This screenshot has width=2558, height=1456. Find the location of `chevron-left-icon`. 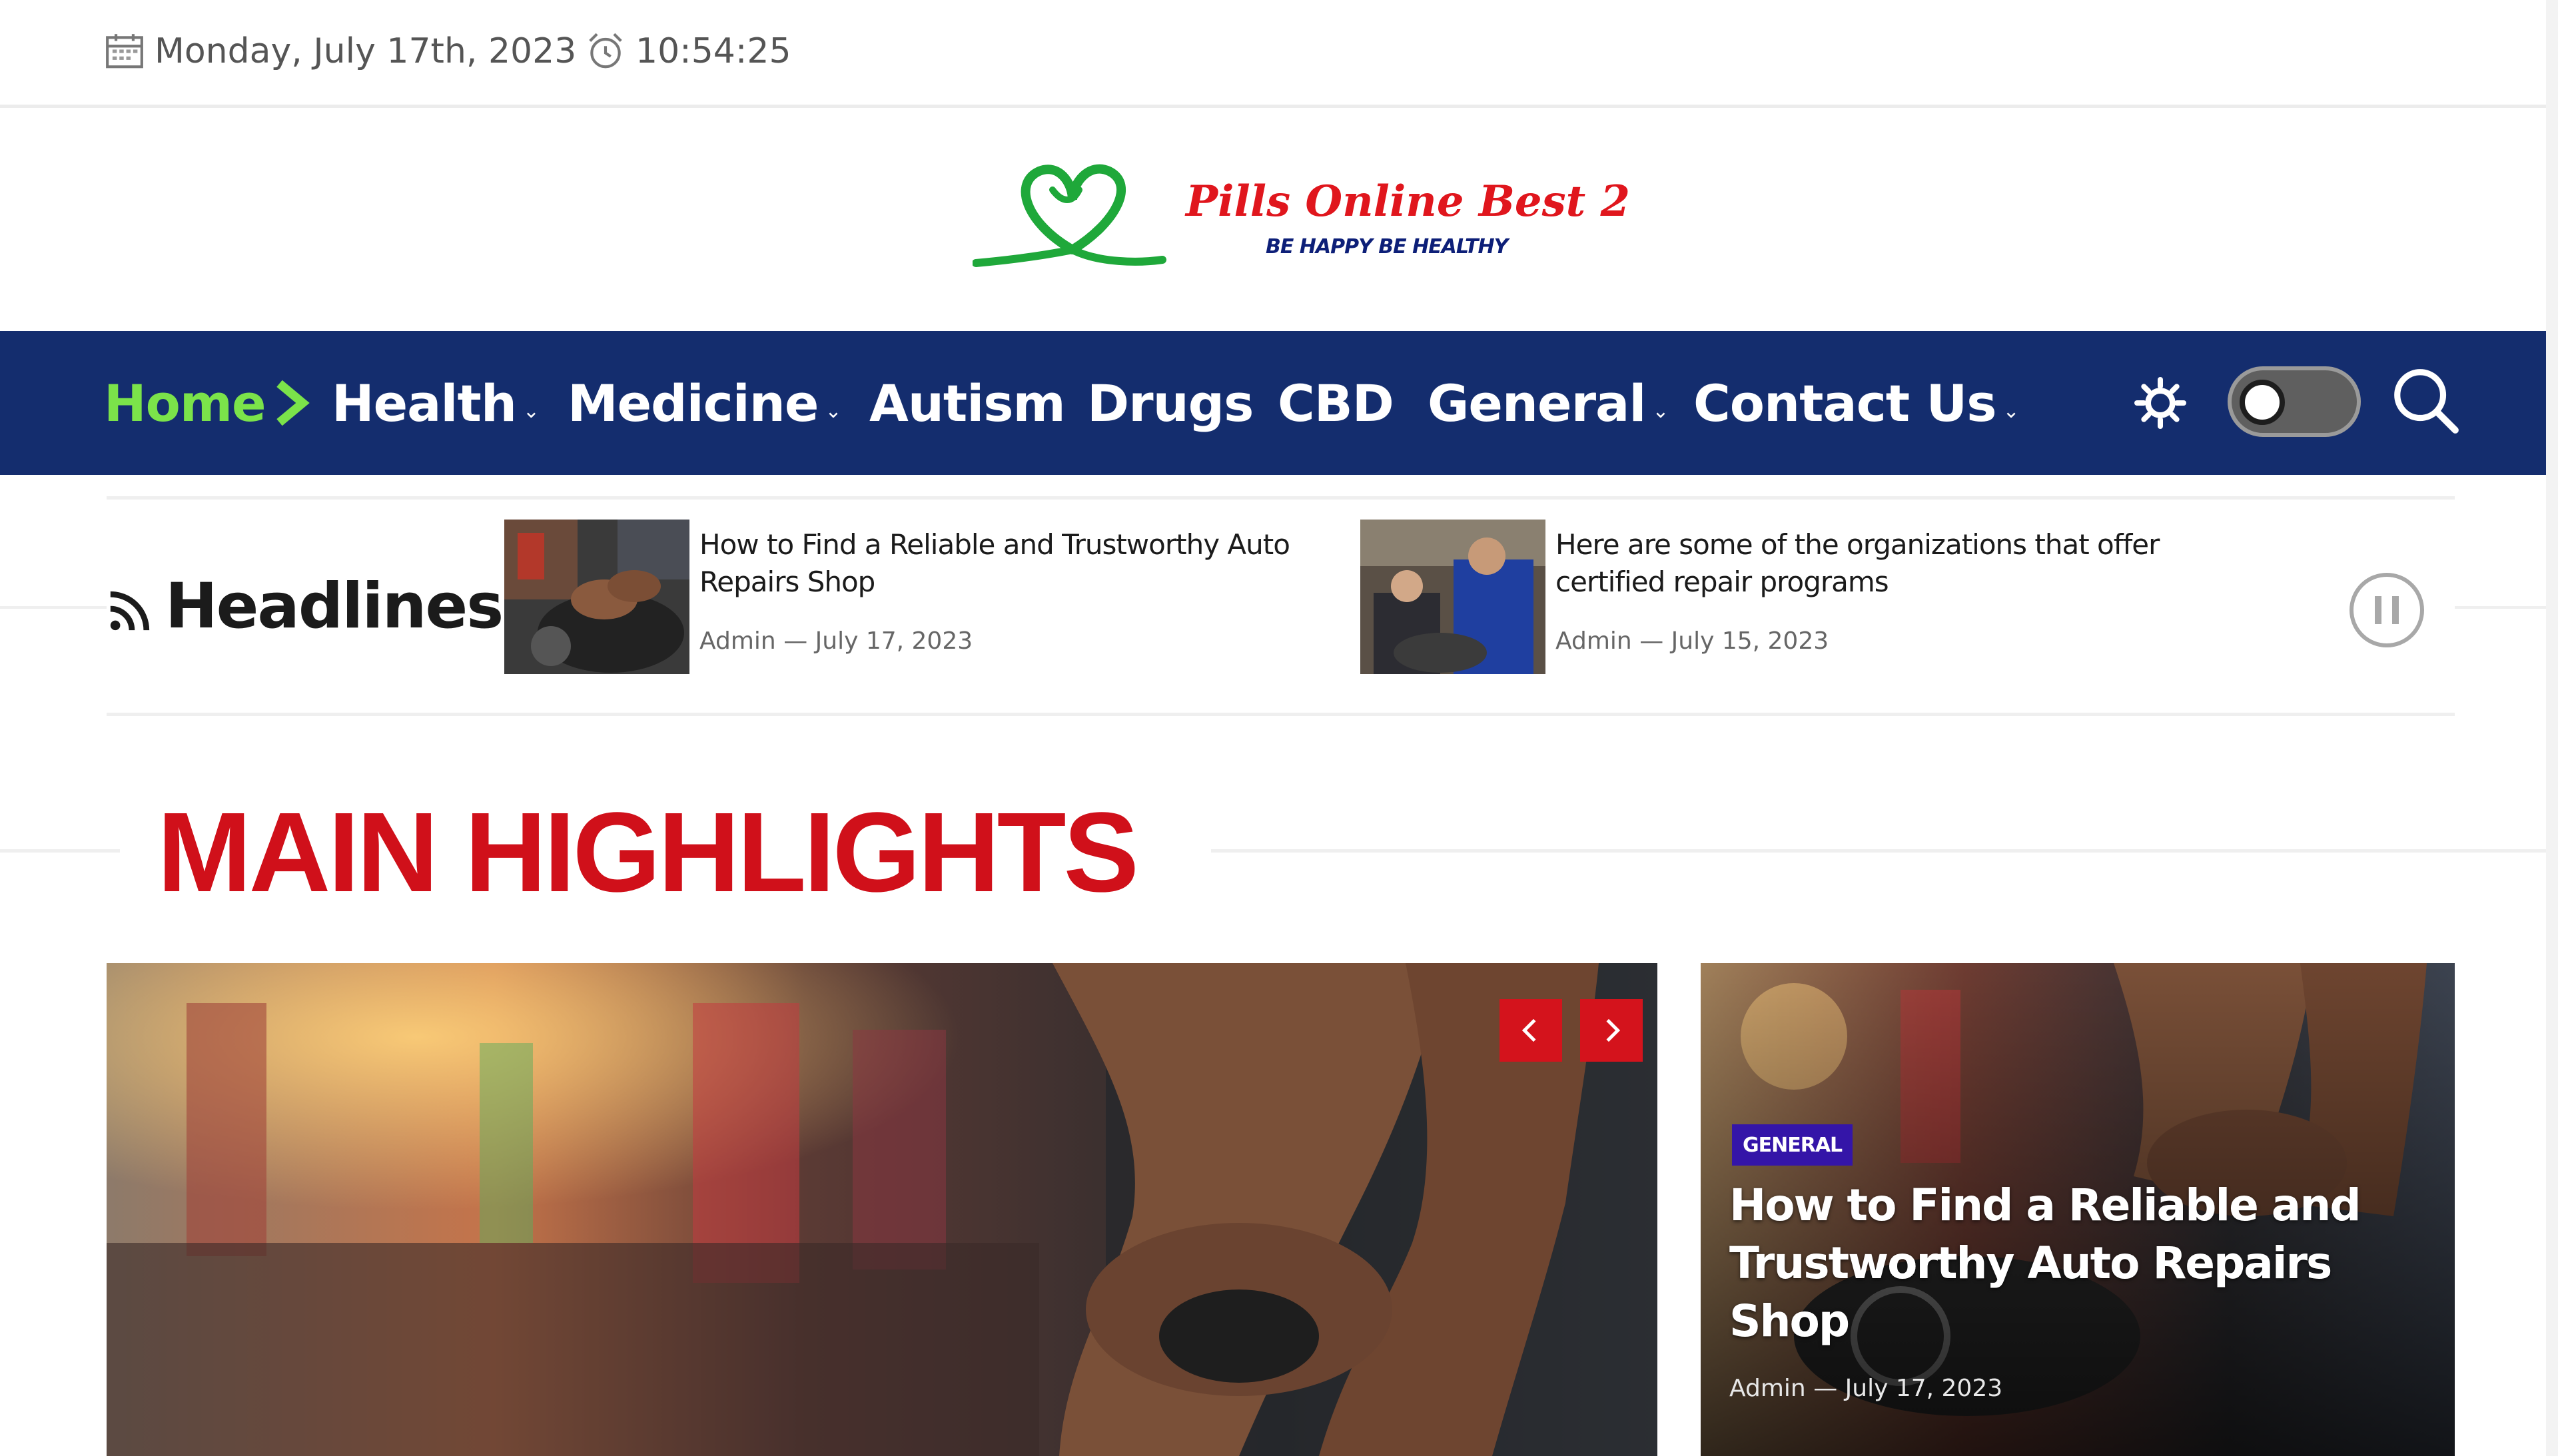

chevron-left-icon is located at coordinates (1528, 1030).